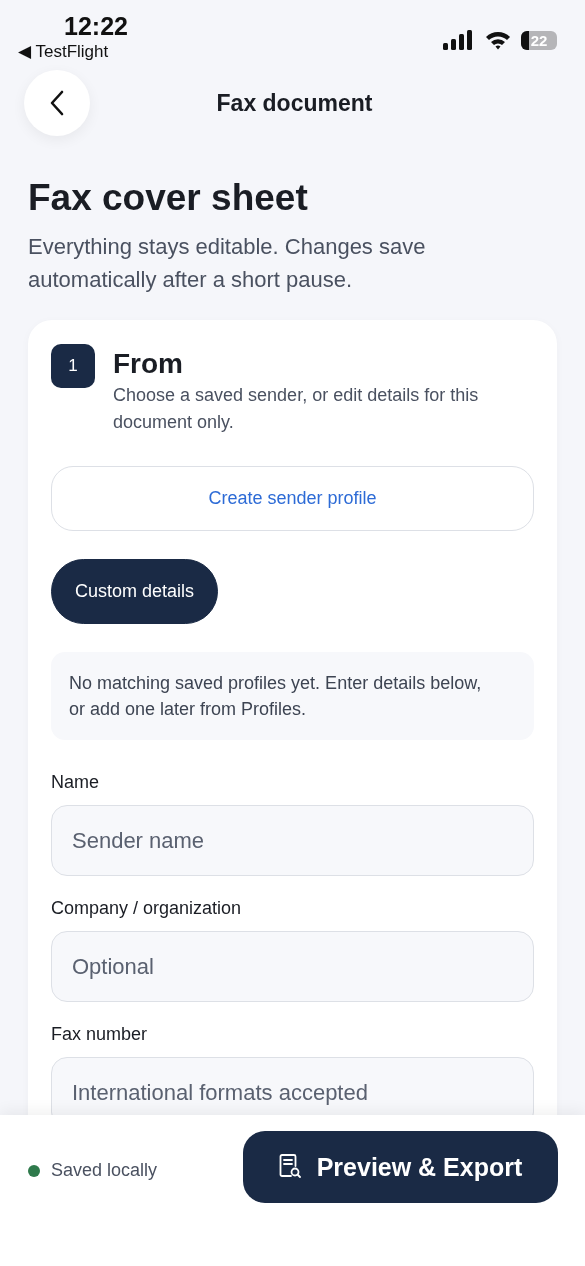 The height and width of the screenshot is (1266, 585). Describe the element at coordinates (75, 782) in the screenshot. I see `field-label: Name` at that location.